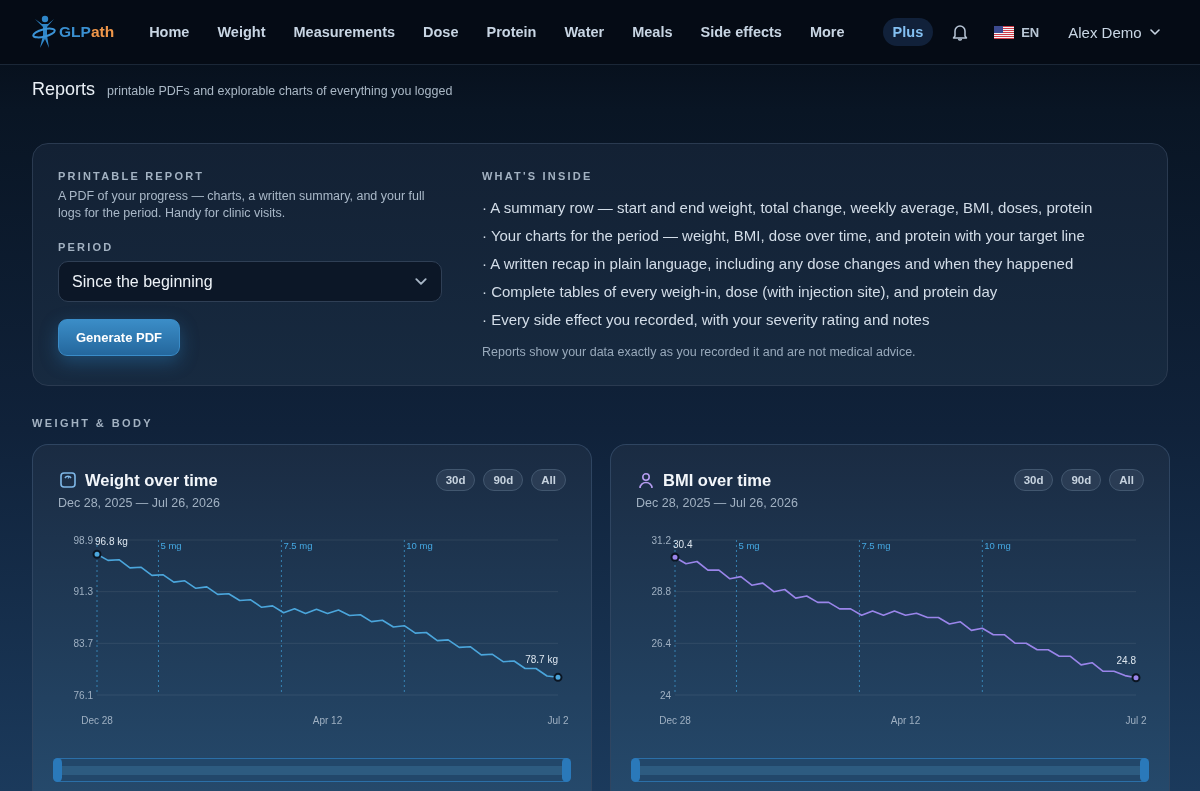 The width and height of the screenshot is (1200, 791). What do you see at coordinates (827, 32) in the screenshot?
I see `nav-link: More` at bounding box center [827, 32].